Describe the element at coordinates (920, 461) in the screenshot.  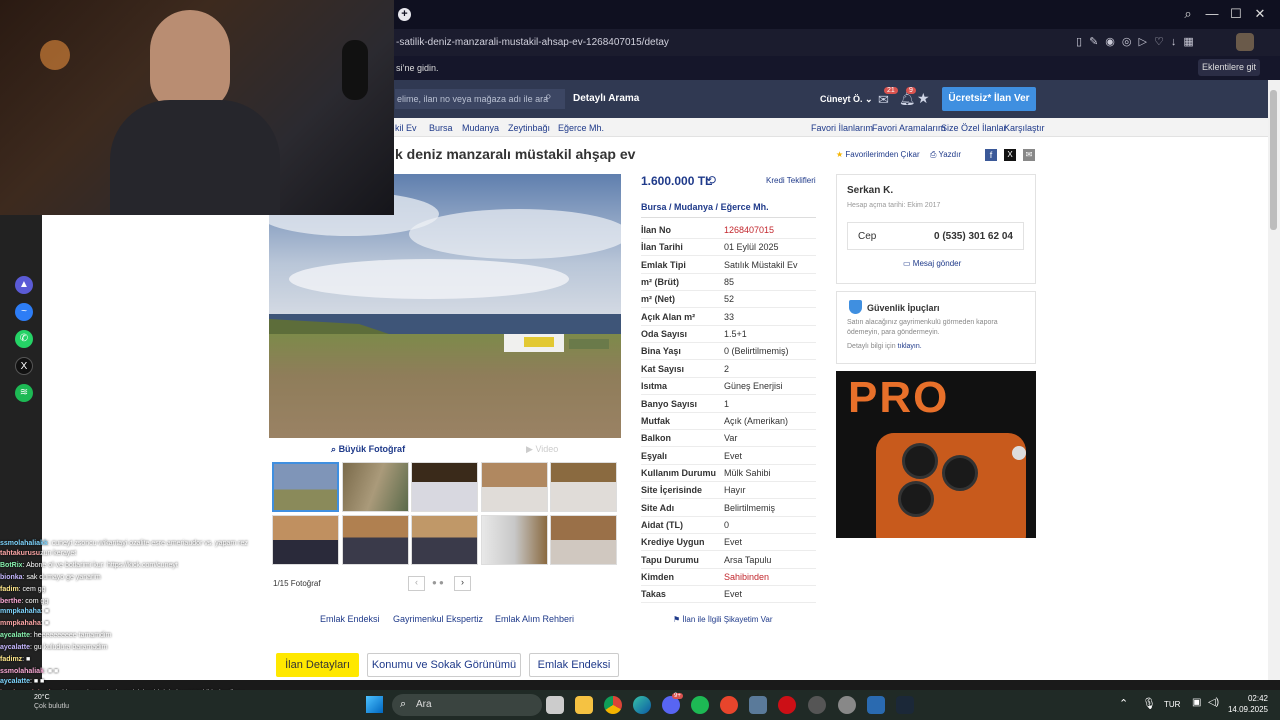
I see `camera-lens` at that location.